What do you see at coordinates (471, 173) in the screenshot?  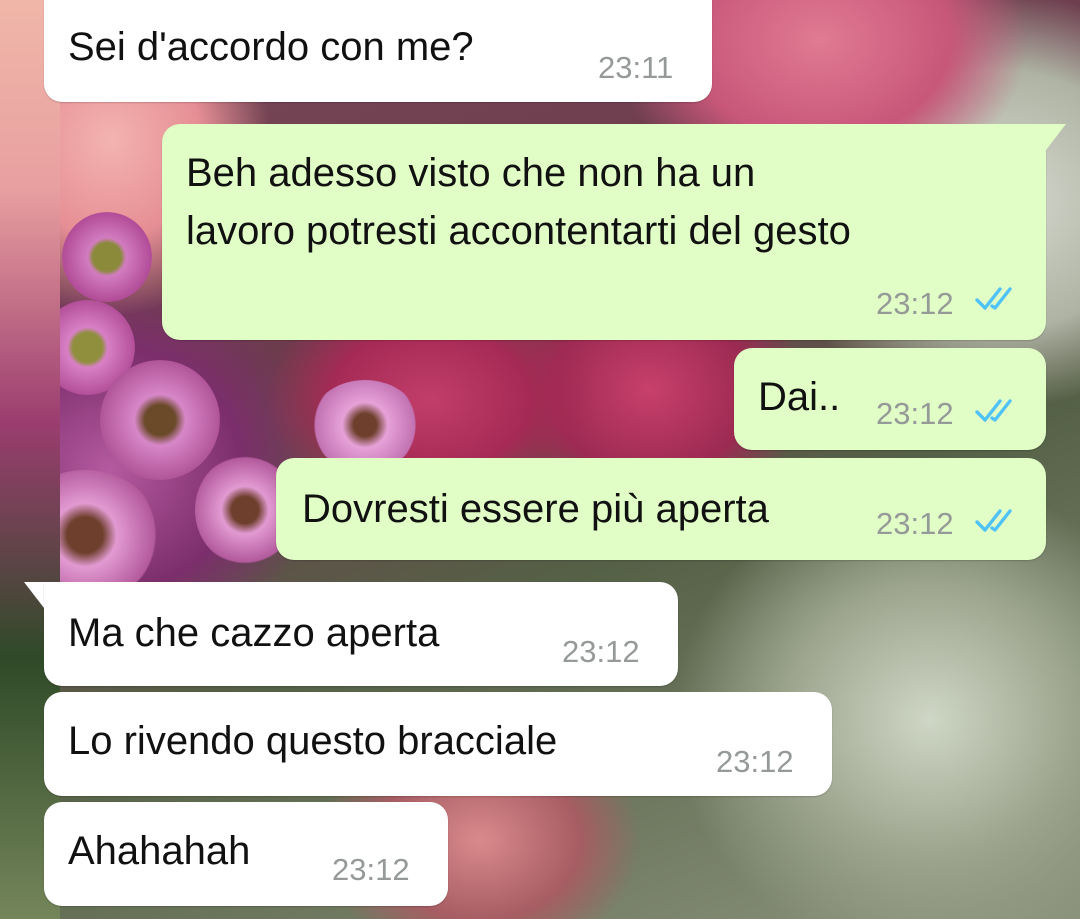 I see `message-text-line: Beh adesso visto che non ha un` at bounding box center [471, 173].